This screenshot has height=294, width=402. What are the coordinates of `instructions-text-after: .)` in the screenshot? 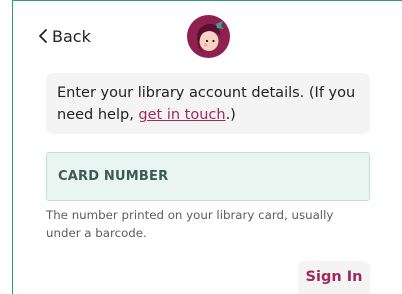 It's located at (230, 115).